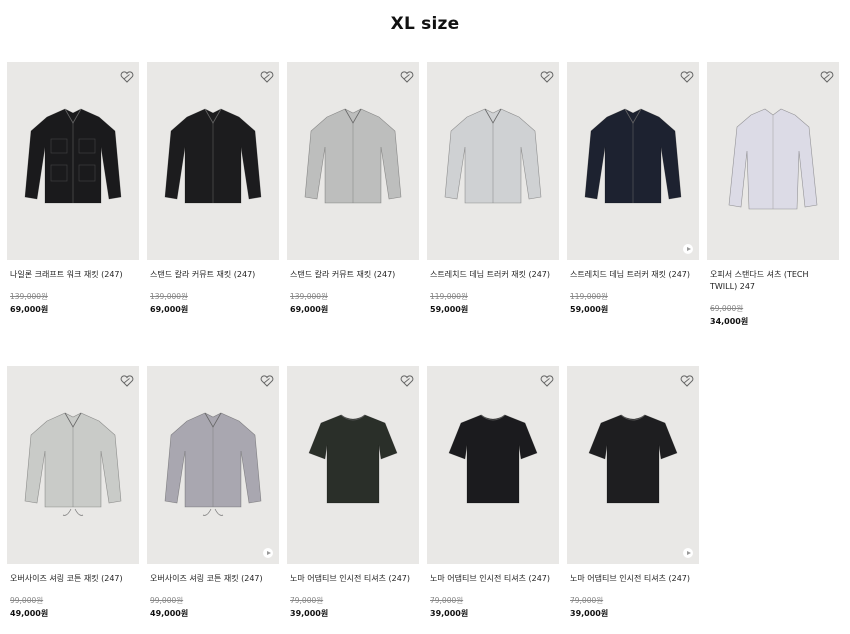 This screenshot has height=634, width=850. What do you see at coordinates (73, 275) in the screenshot?
I see `product-name: 나일론 크래프트 워크 재킷 (247)` at bounding box center [73, 275].